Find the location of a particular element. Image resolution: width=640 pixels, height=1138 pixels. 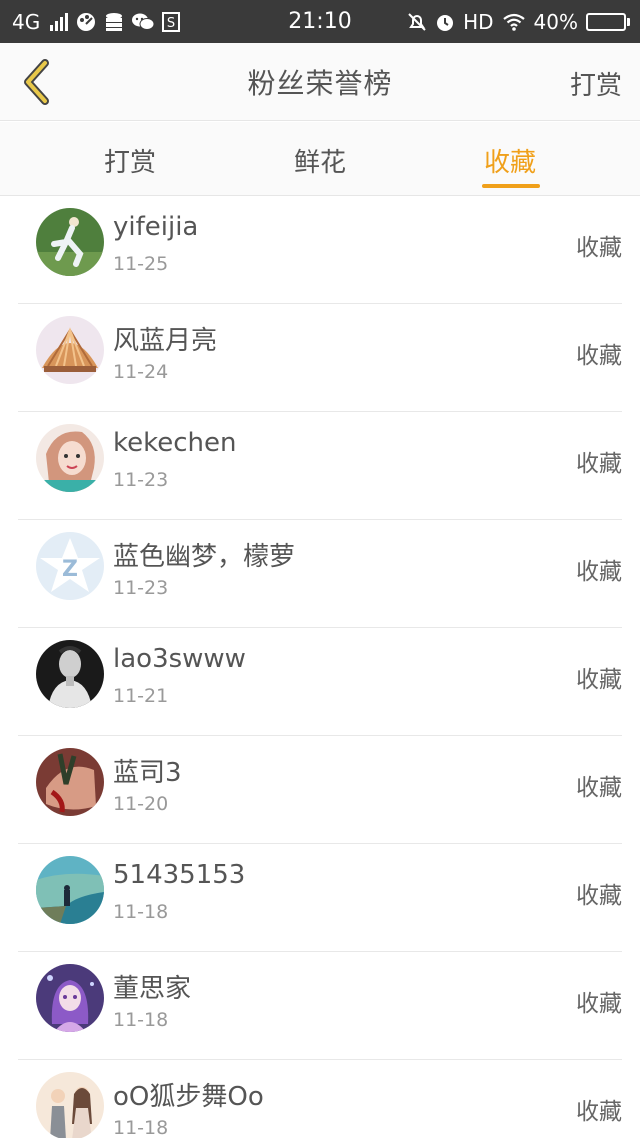

alarm-icon is located at coordinates (445, 22).